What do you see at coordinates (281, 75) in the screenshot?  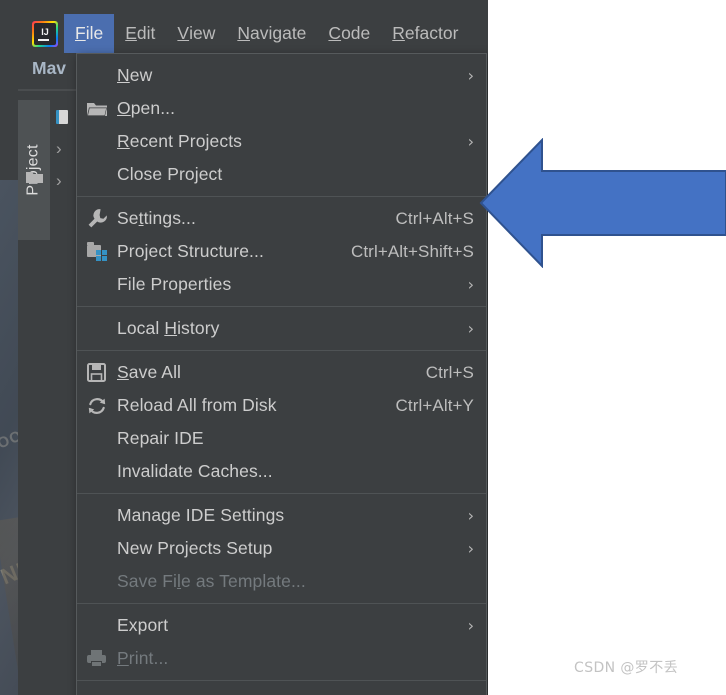 I see `menu-item-new: New ›` at bounding box center [281, 75].